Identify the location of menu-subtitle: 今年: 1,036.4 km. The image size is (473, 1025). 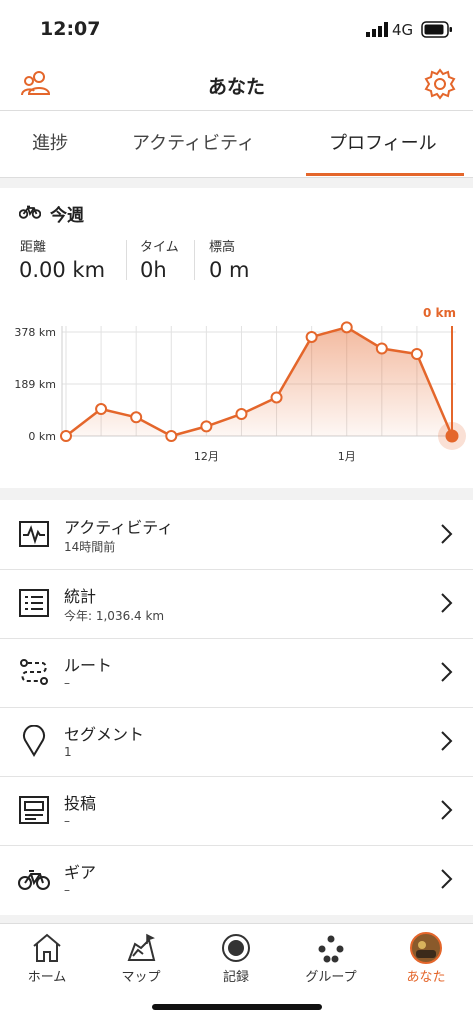
(114, 616).